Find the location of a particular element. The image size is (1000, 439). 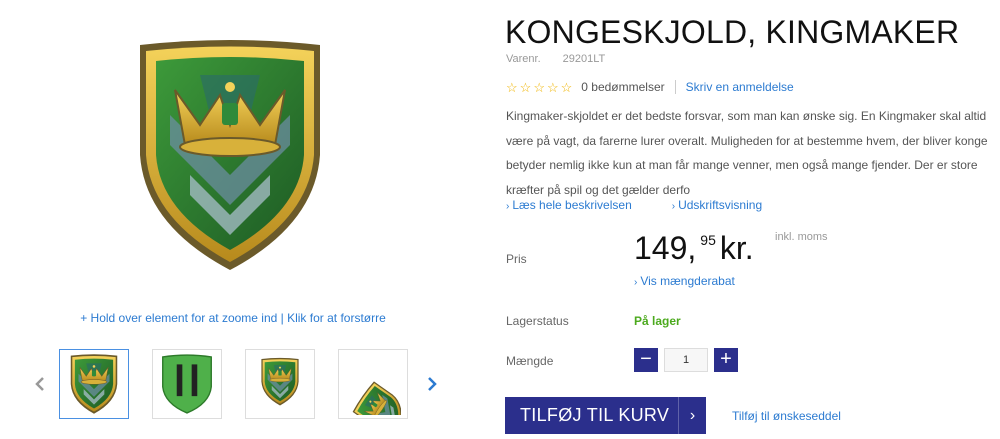

decrease-quantity-button: − is located at coordinates (646, 360).